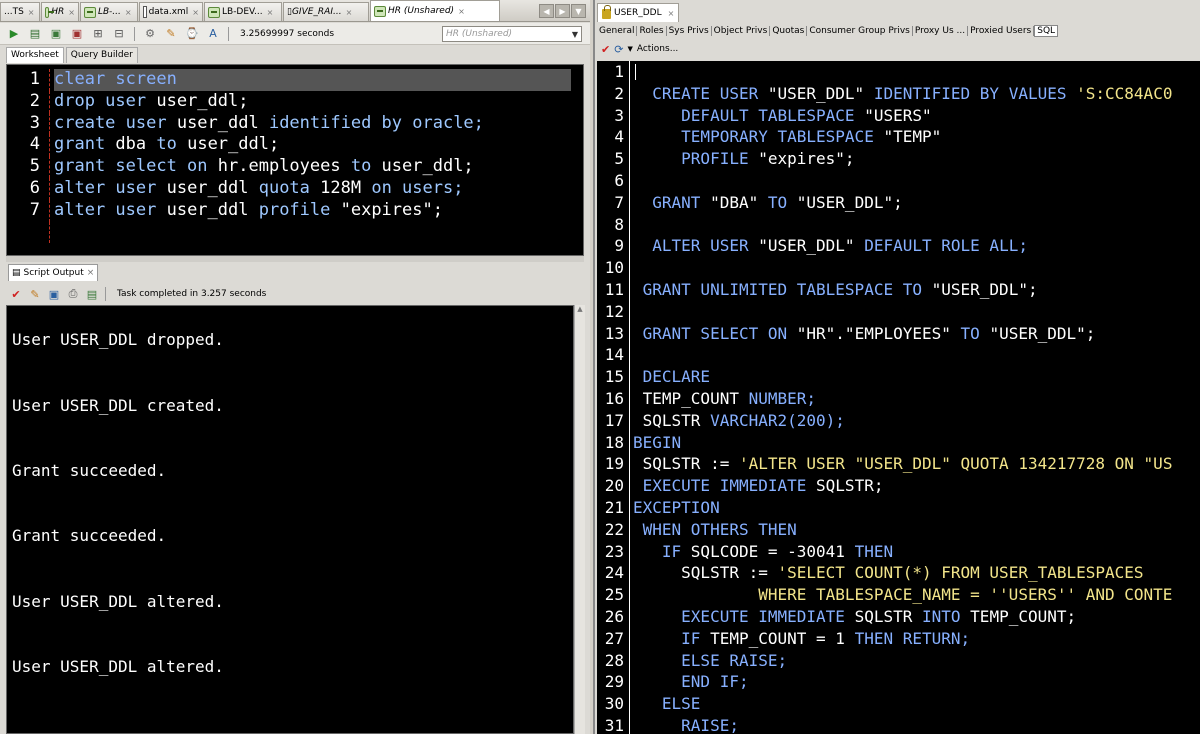 The height and width of the screenshot is (734, 1200). Describe the element at coordinates (860, 30) in the screenshot. I see `subtab-consumer-group-privs: Consumer Group Privs` at that location.